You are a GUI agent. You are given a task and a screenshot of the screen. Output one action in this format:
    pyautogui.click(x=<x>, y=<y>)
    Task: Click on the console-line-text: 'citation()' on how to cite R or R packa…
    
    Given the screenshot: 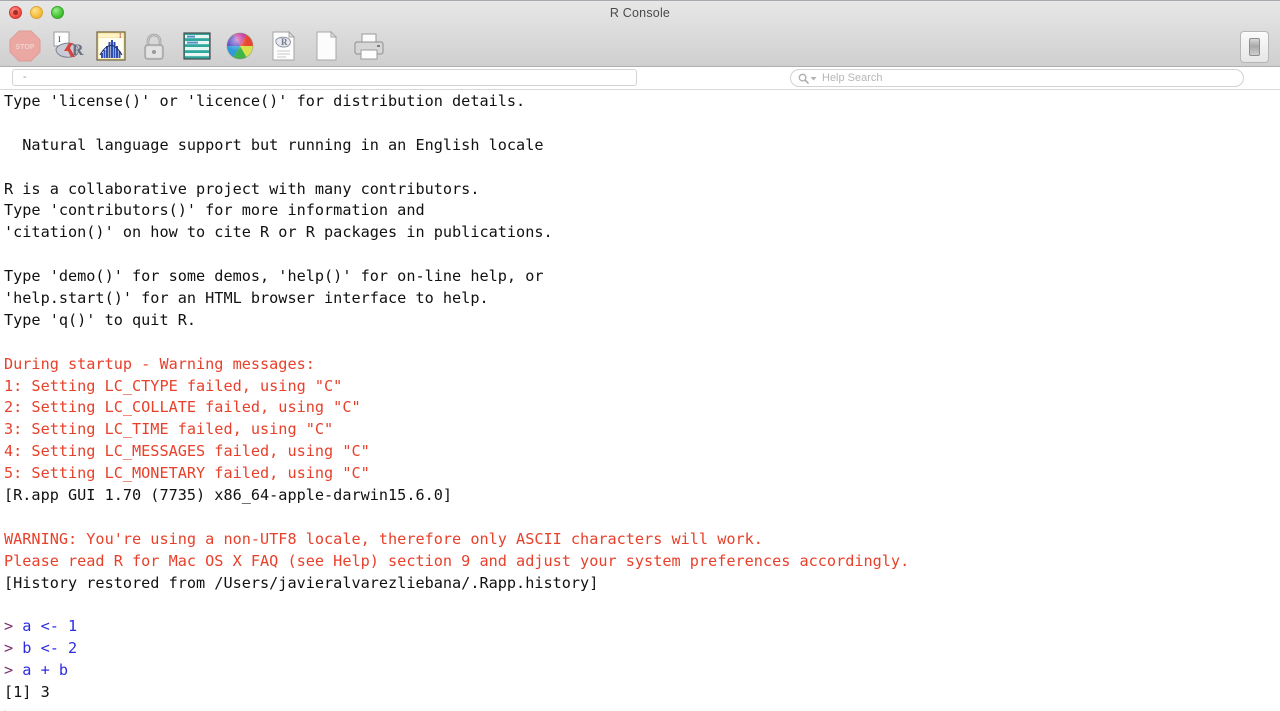 What is the action you would take?
    pyautogui.click(x=278, y=232)
    